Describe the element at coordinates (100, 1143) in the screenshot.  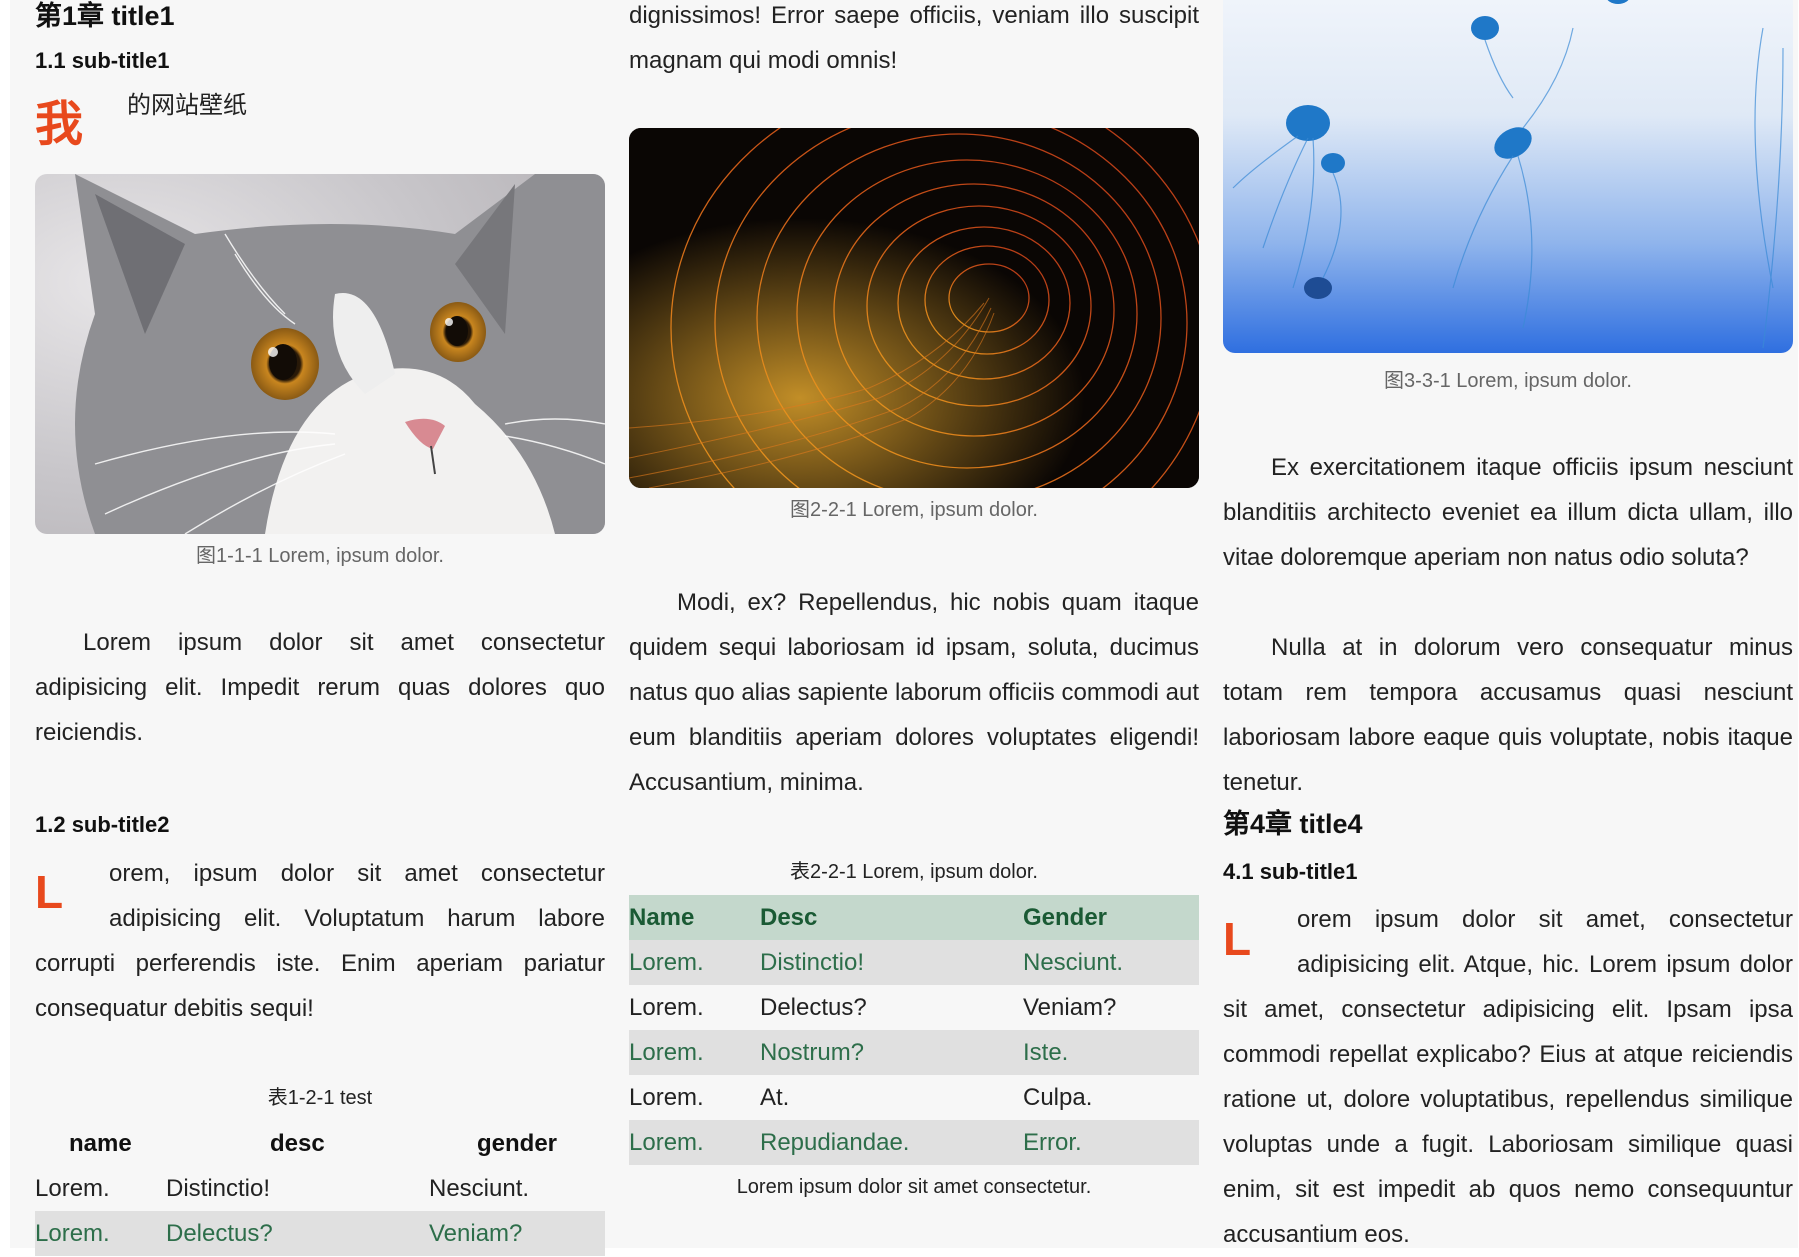
I see `table-header-cell: name` at that location.